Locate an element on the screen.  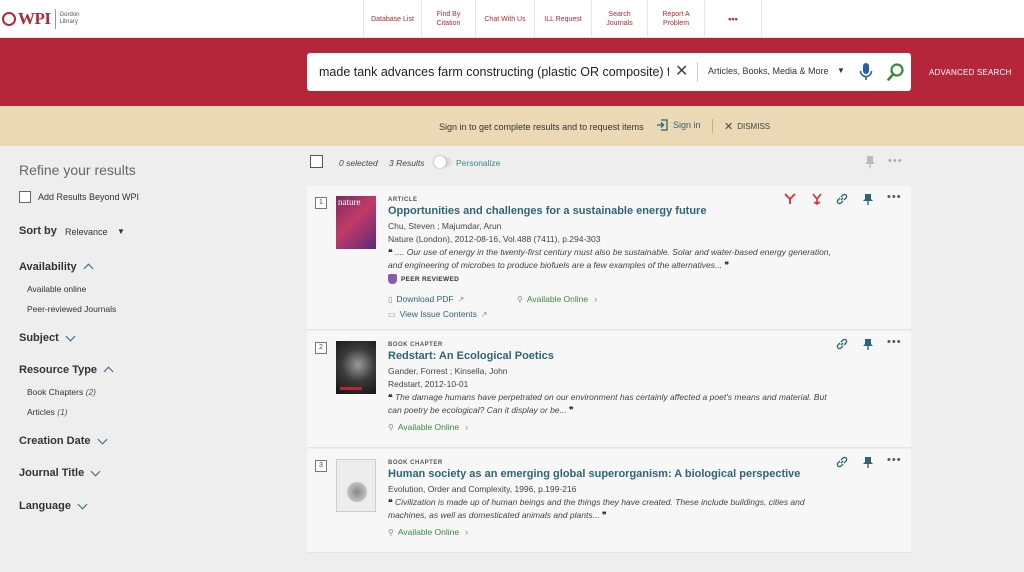
search-scope-select: Articles, Books, Media & More is located at coordinates (768, 71).